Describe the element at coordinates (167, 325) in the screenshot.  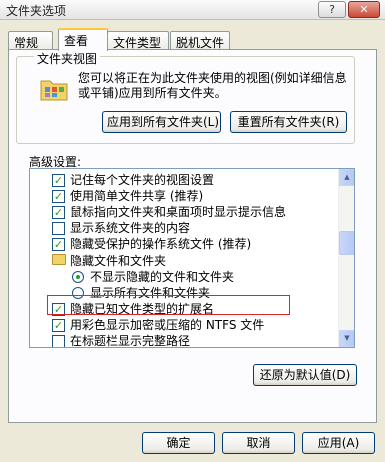
I see `setting-label: 用彩色显示加密或压缩的 NTFS 文件` at that location.